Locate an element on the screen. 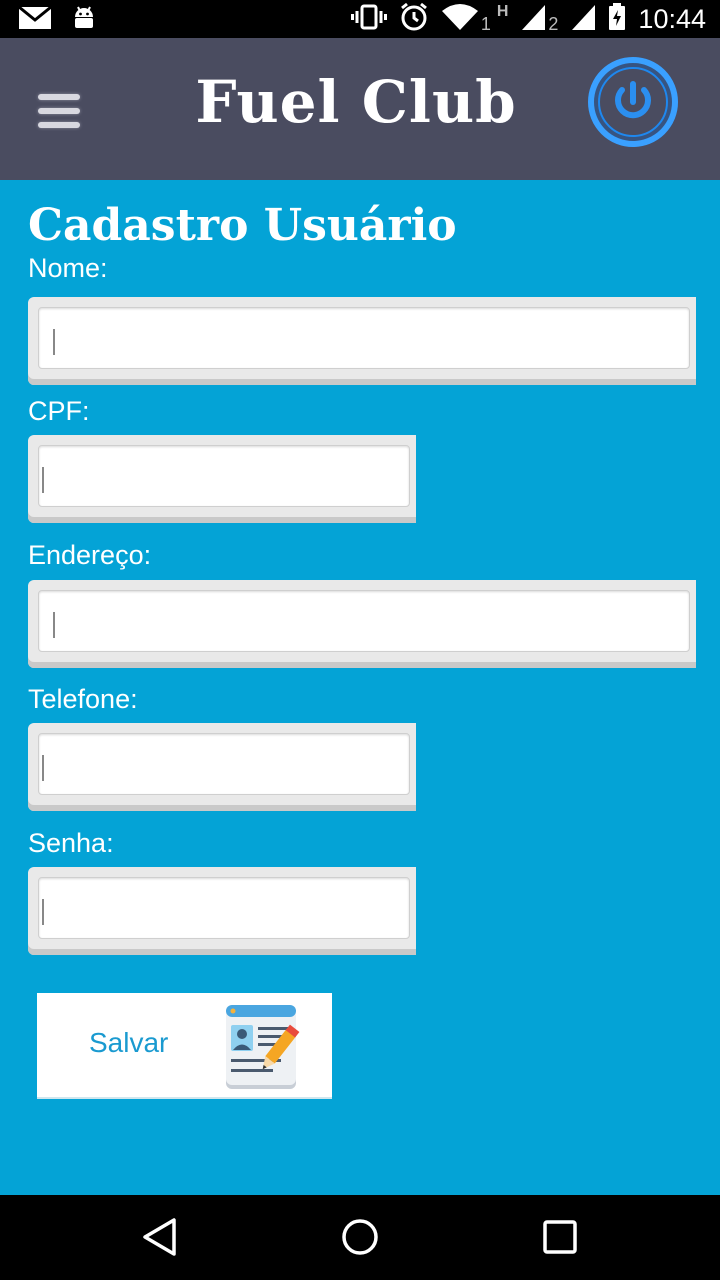 The width and height of the screenshot is (720, 1280). clock: 10:44 is located at coordinates (672, 18).